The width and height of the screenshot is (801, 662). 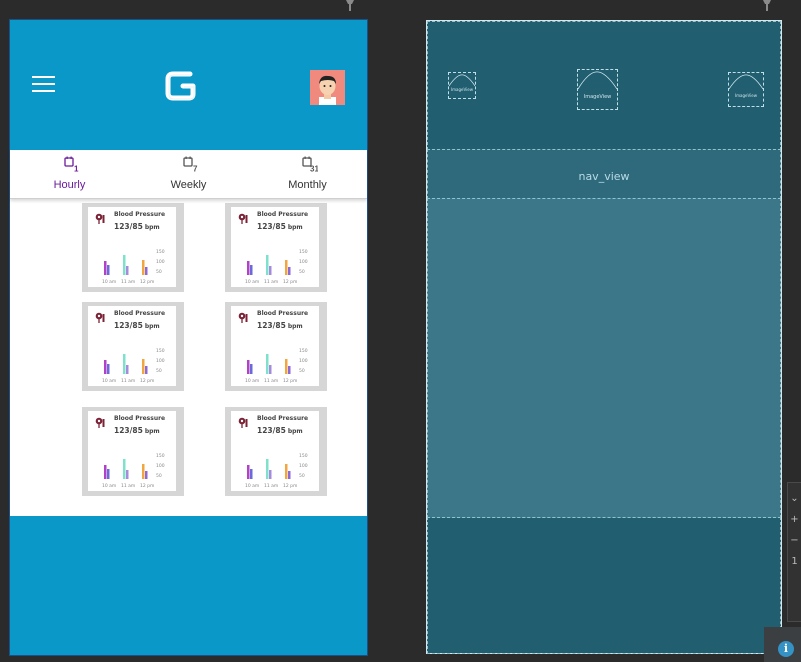 What do you see at coordinates (597, 89) in the screenshot?
I see `blueprint-imageview-center: ImageView` at bounding box center [597, 89].